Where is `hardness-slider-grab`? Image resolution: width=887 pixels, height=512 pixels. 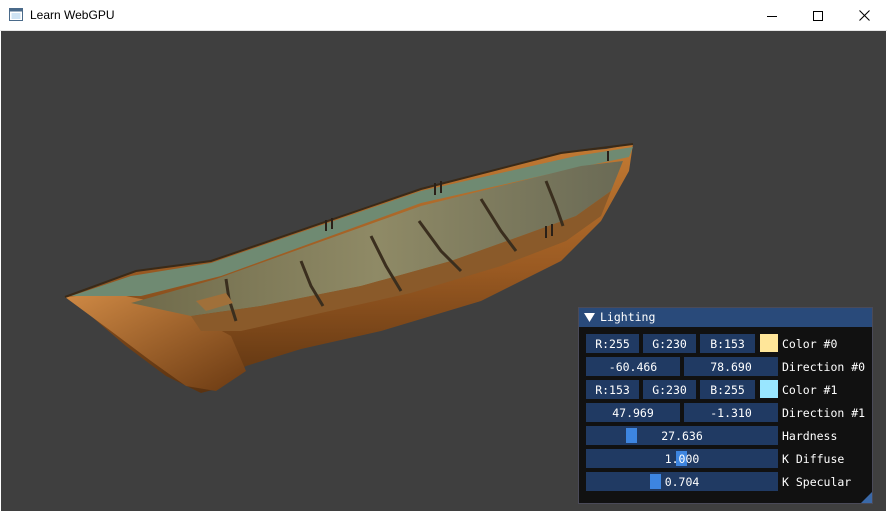
hardness-slider-grab is located at coordinates (631, 435).